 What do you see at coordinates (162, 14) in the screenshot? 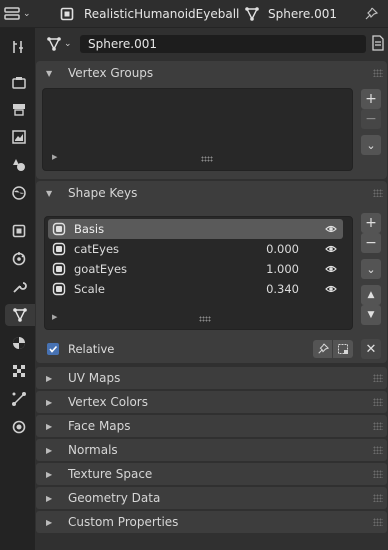
I see `object-name: RealisticHumanoidEyeball` at bounding box center [162, 14].